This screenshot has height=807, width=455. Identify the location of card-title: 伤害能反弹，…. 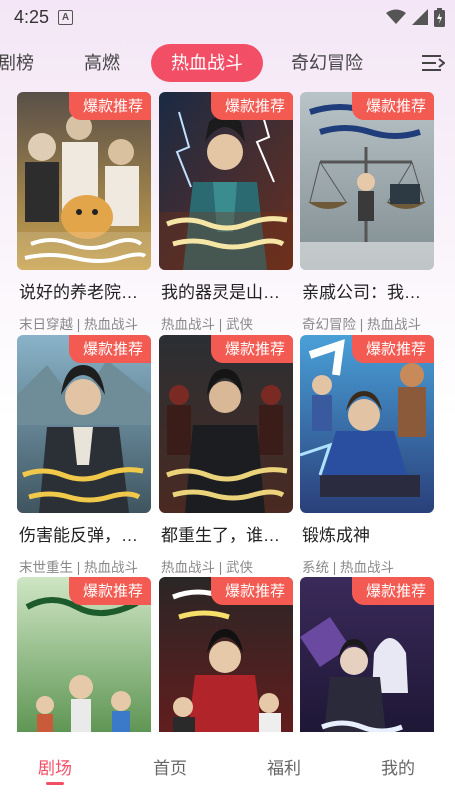
(78, 535).